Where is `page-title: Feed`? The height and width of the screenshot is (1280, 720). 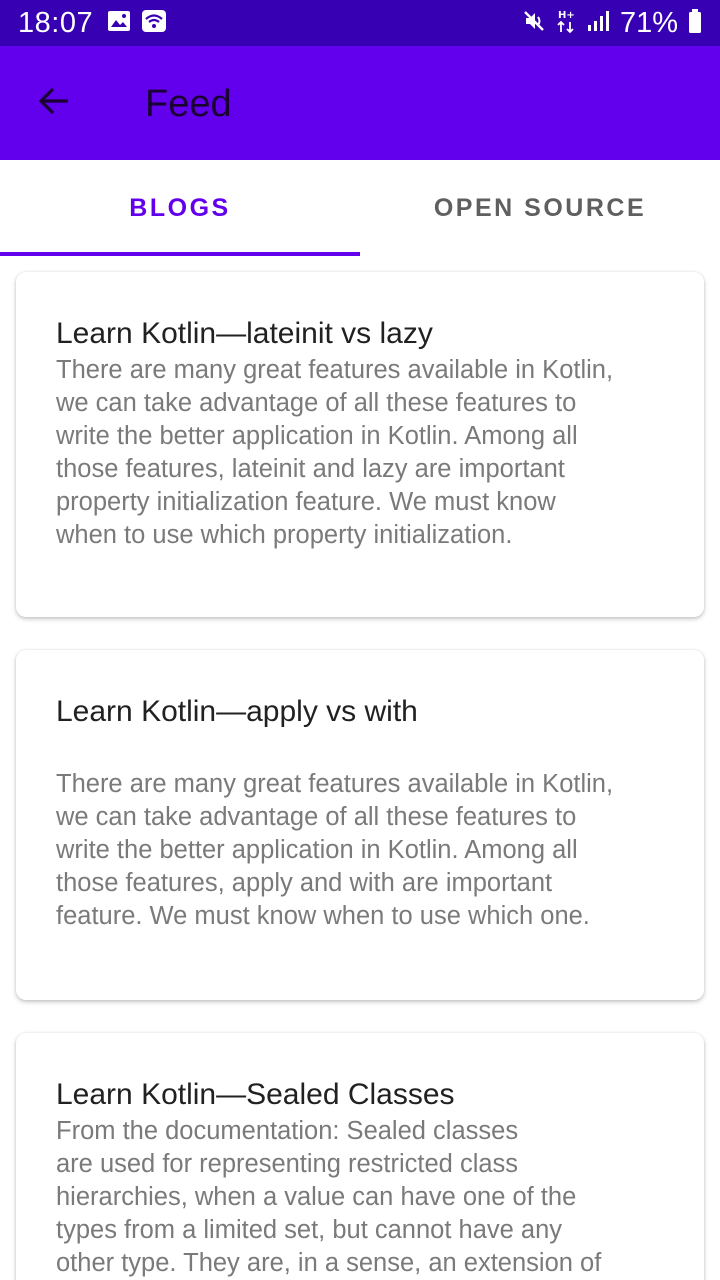
page-title: Feed is located at coordinates (188, 104).